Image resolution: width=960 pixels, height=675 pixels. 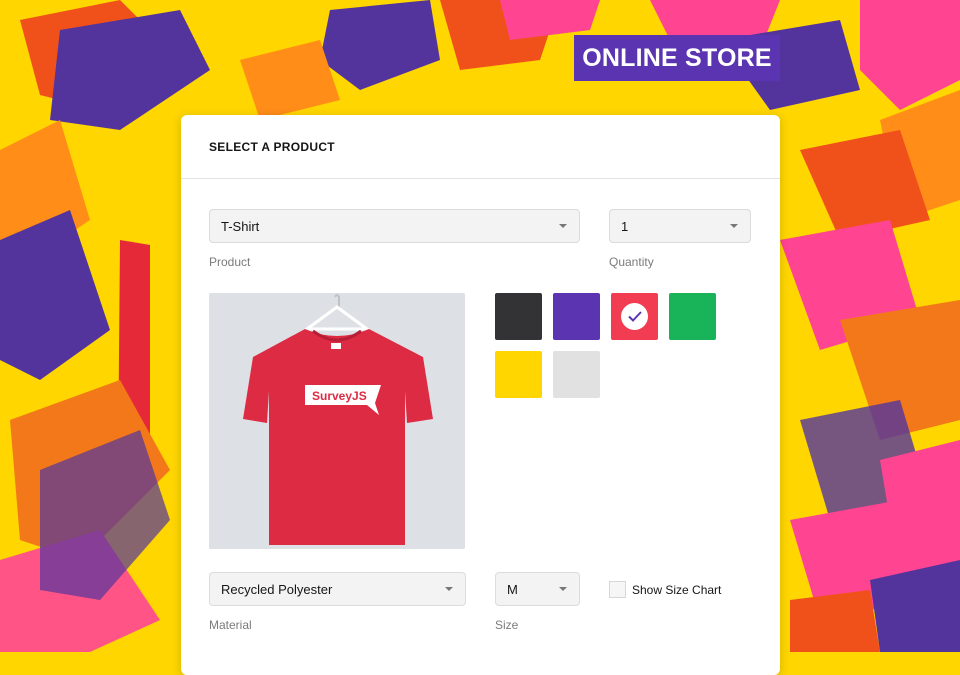 I want to click on product-dropdown-value: T-Shirt, so click(x=240, y=226).